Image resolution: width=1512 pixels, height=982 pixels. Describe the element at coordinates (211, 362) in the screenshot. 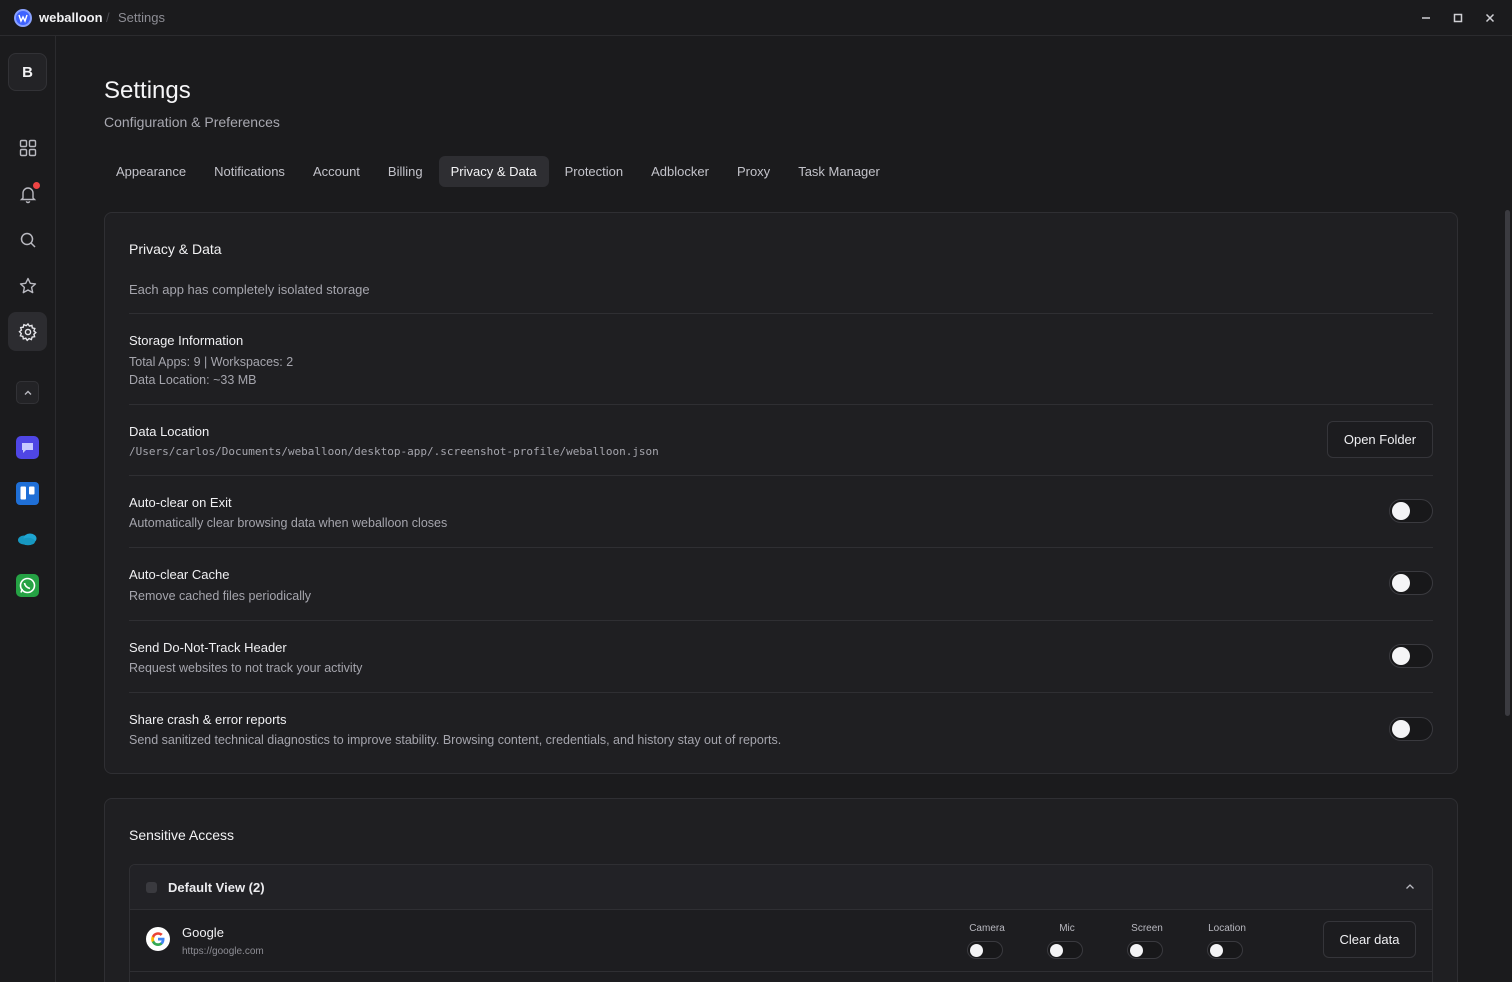

I see `storage-info-apps: Total Apps: 9 | Workspaces: 2` at that location.